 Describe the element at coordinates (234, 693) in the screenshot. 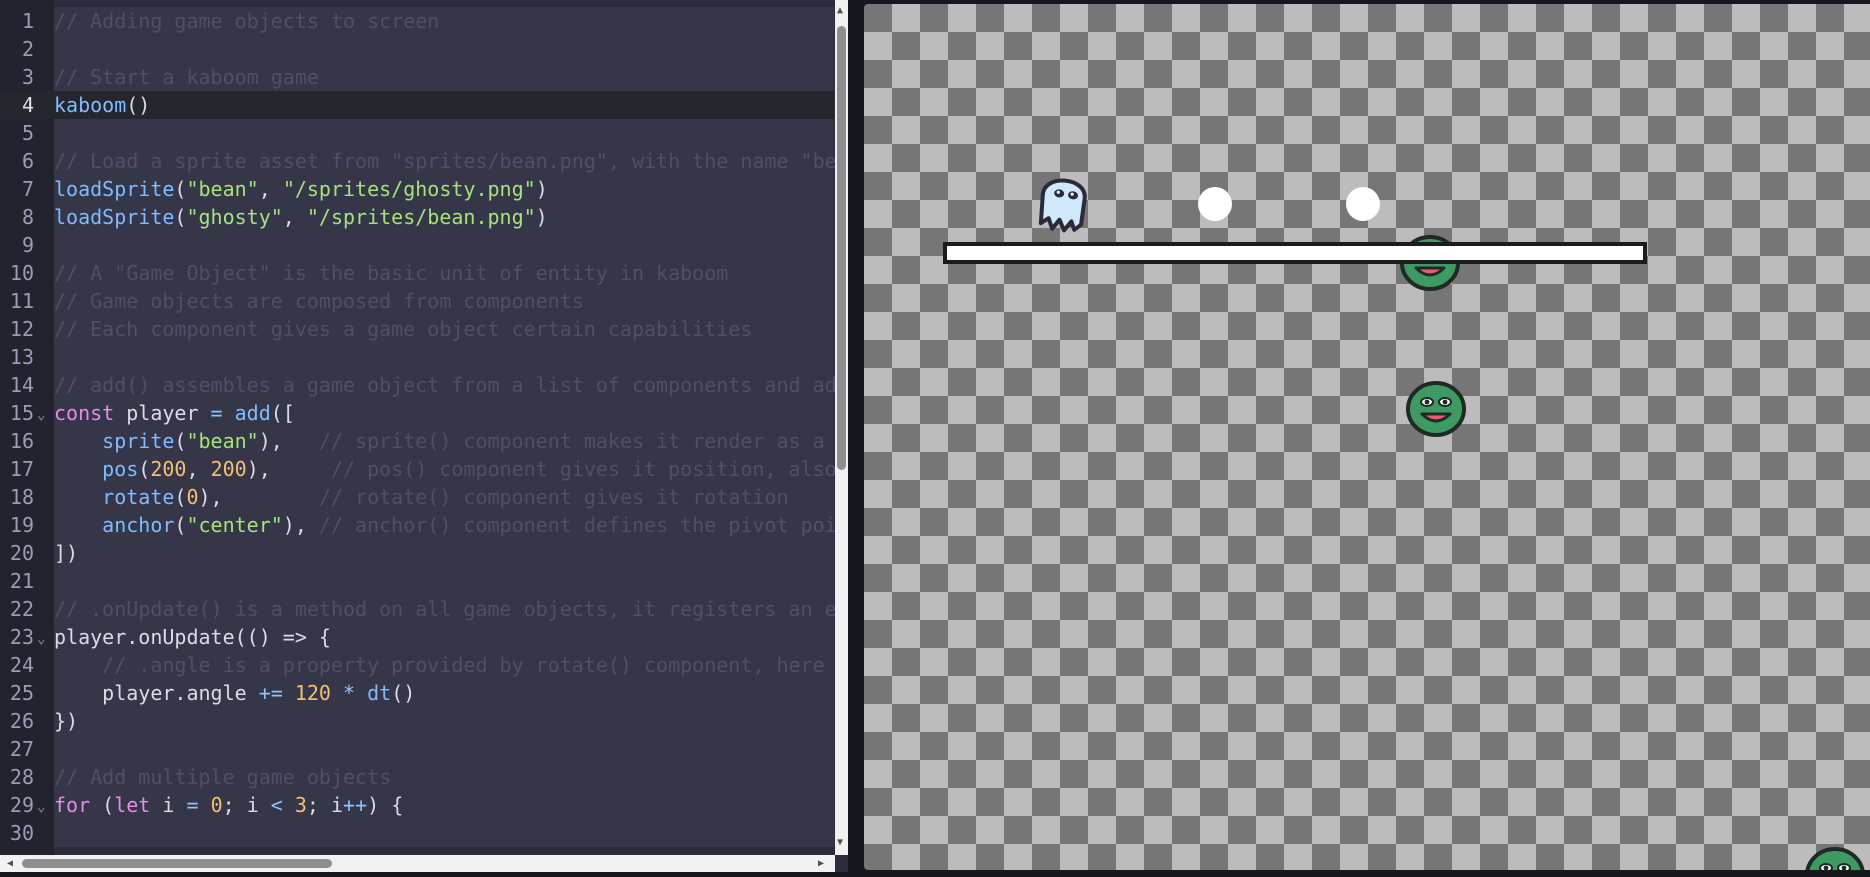

I see `code-text: player.angle += 120 * dt()` at that location.